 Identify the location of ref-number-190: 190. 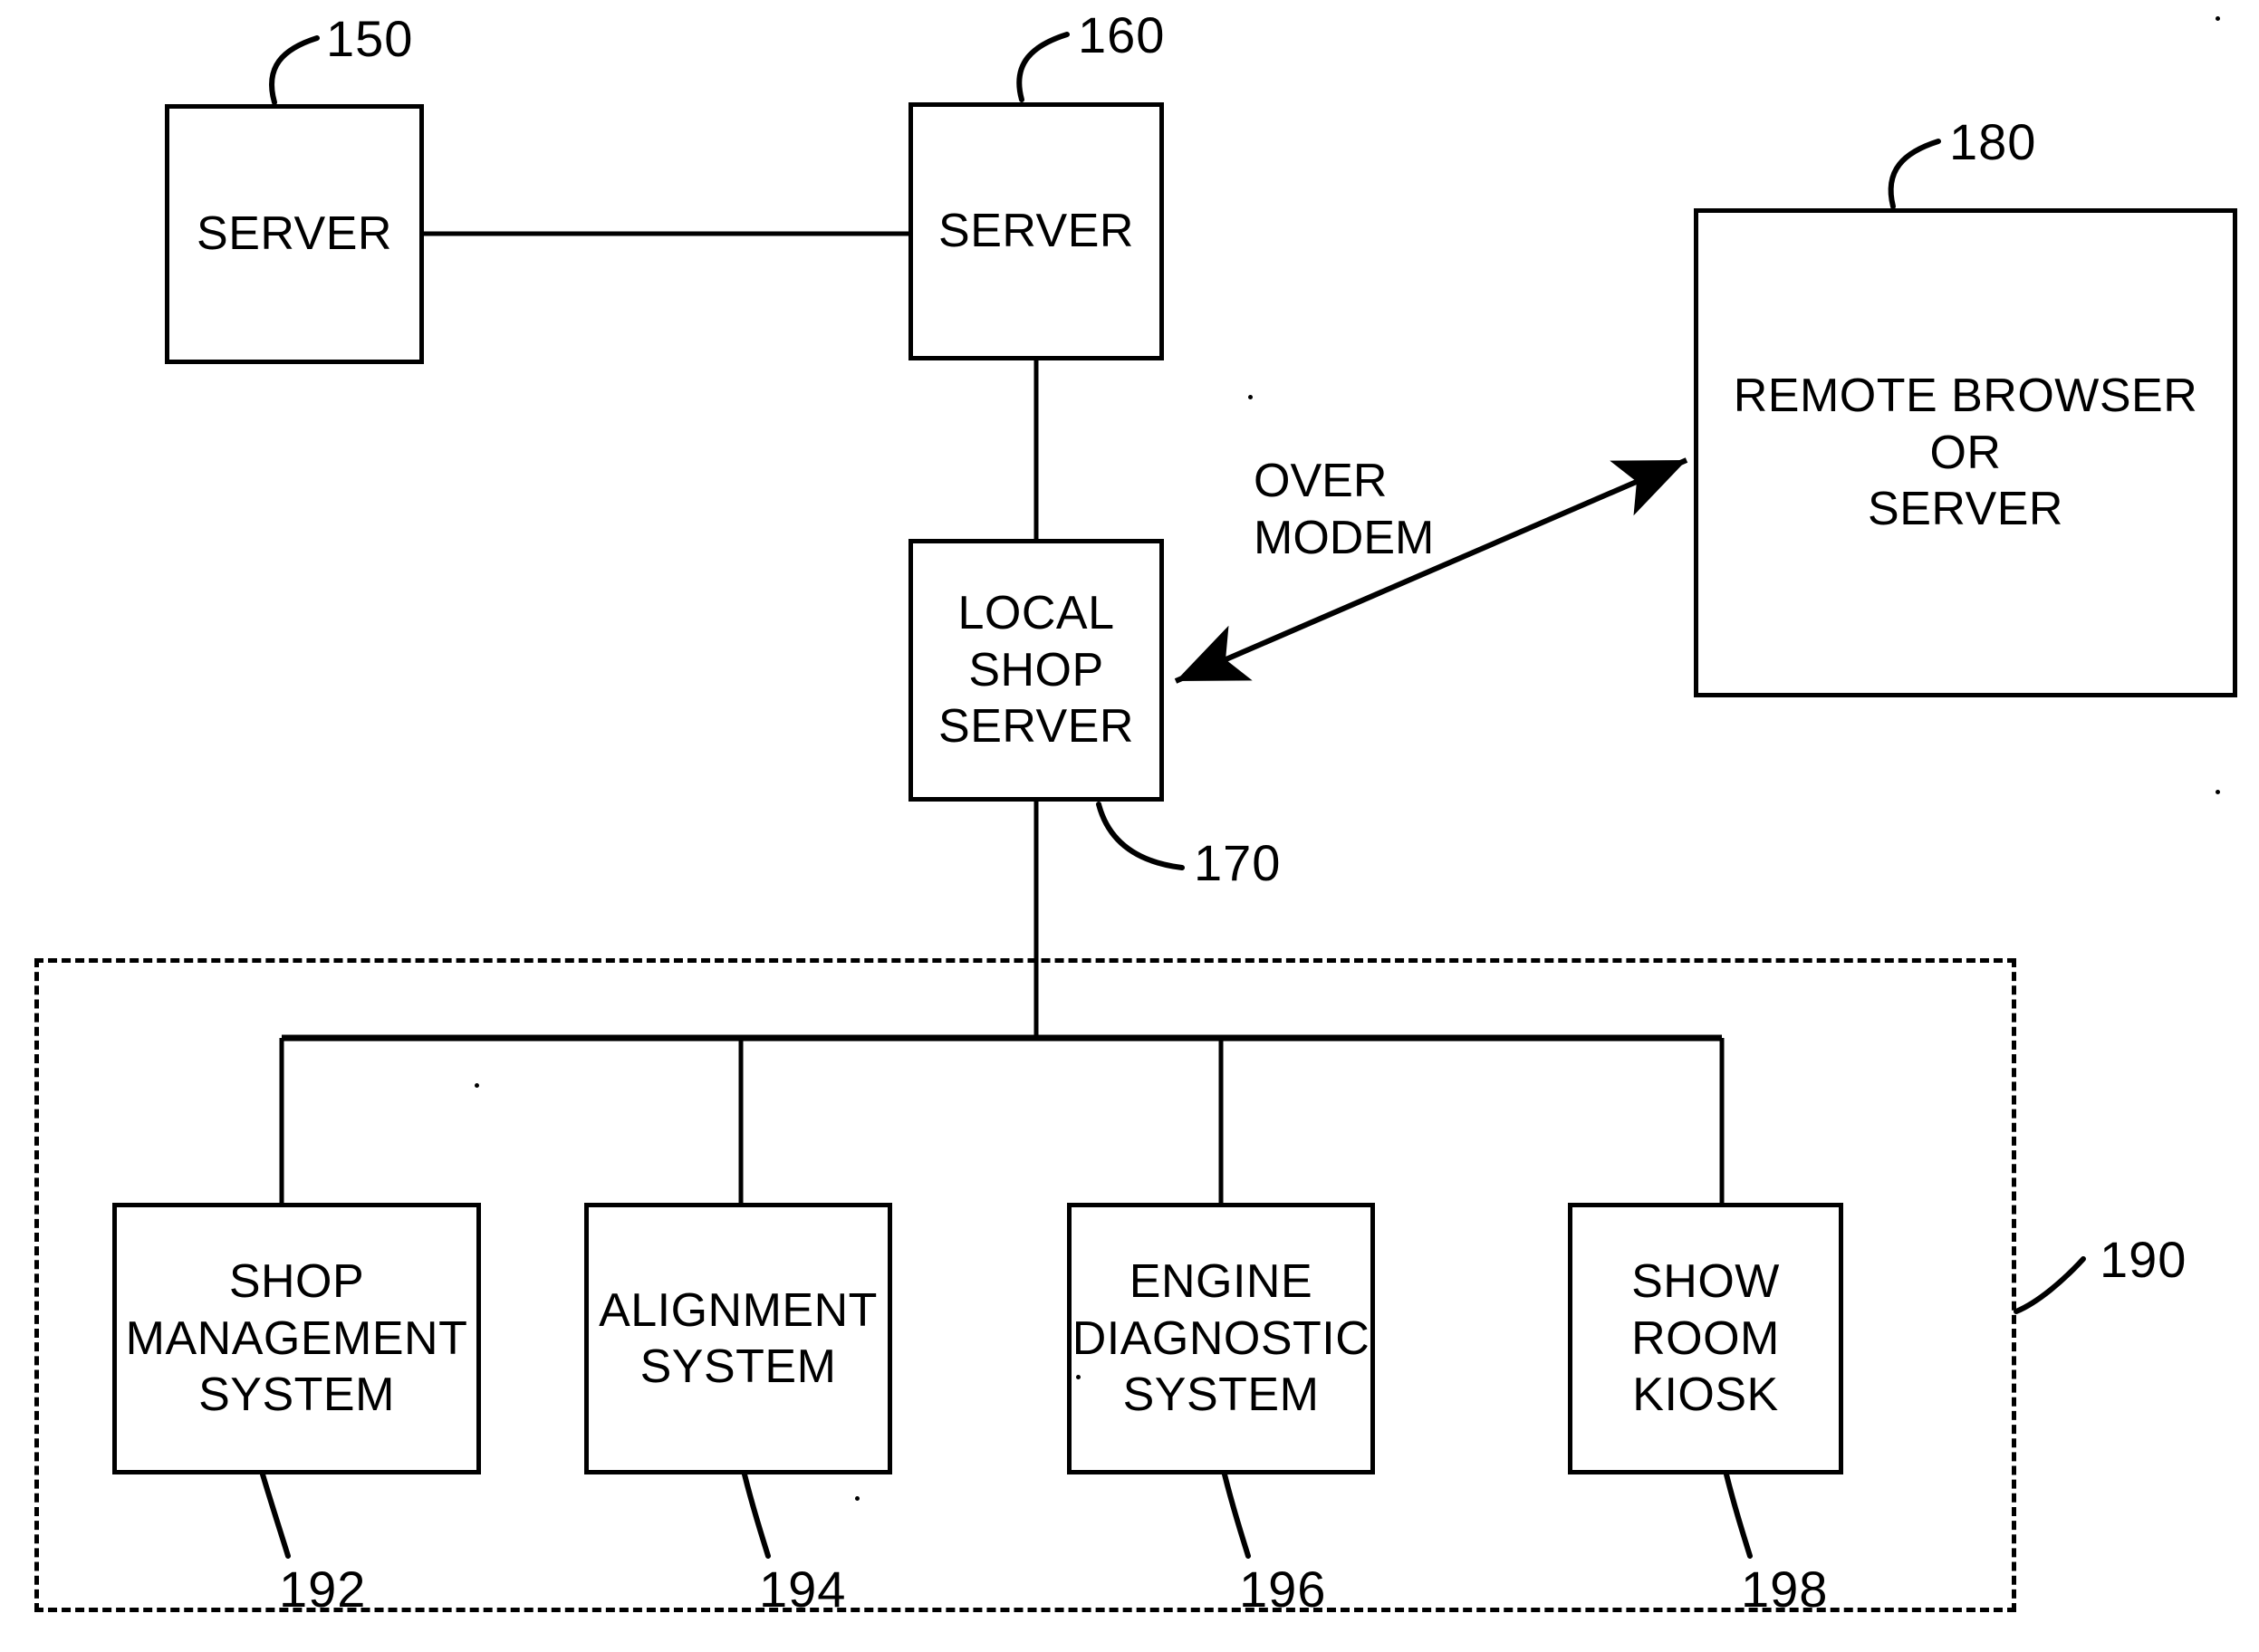
(2143, 1259).